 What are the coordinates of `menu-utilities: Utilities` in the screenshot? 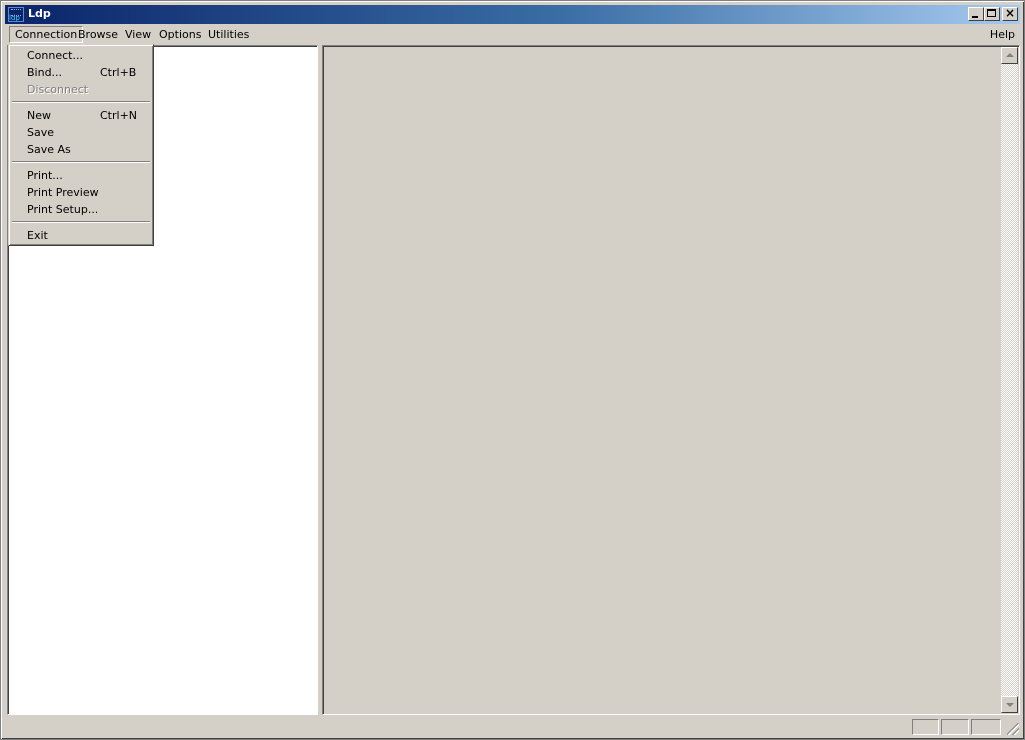 It's located at (228, 34).